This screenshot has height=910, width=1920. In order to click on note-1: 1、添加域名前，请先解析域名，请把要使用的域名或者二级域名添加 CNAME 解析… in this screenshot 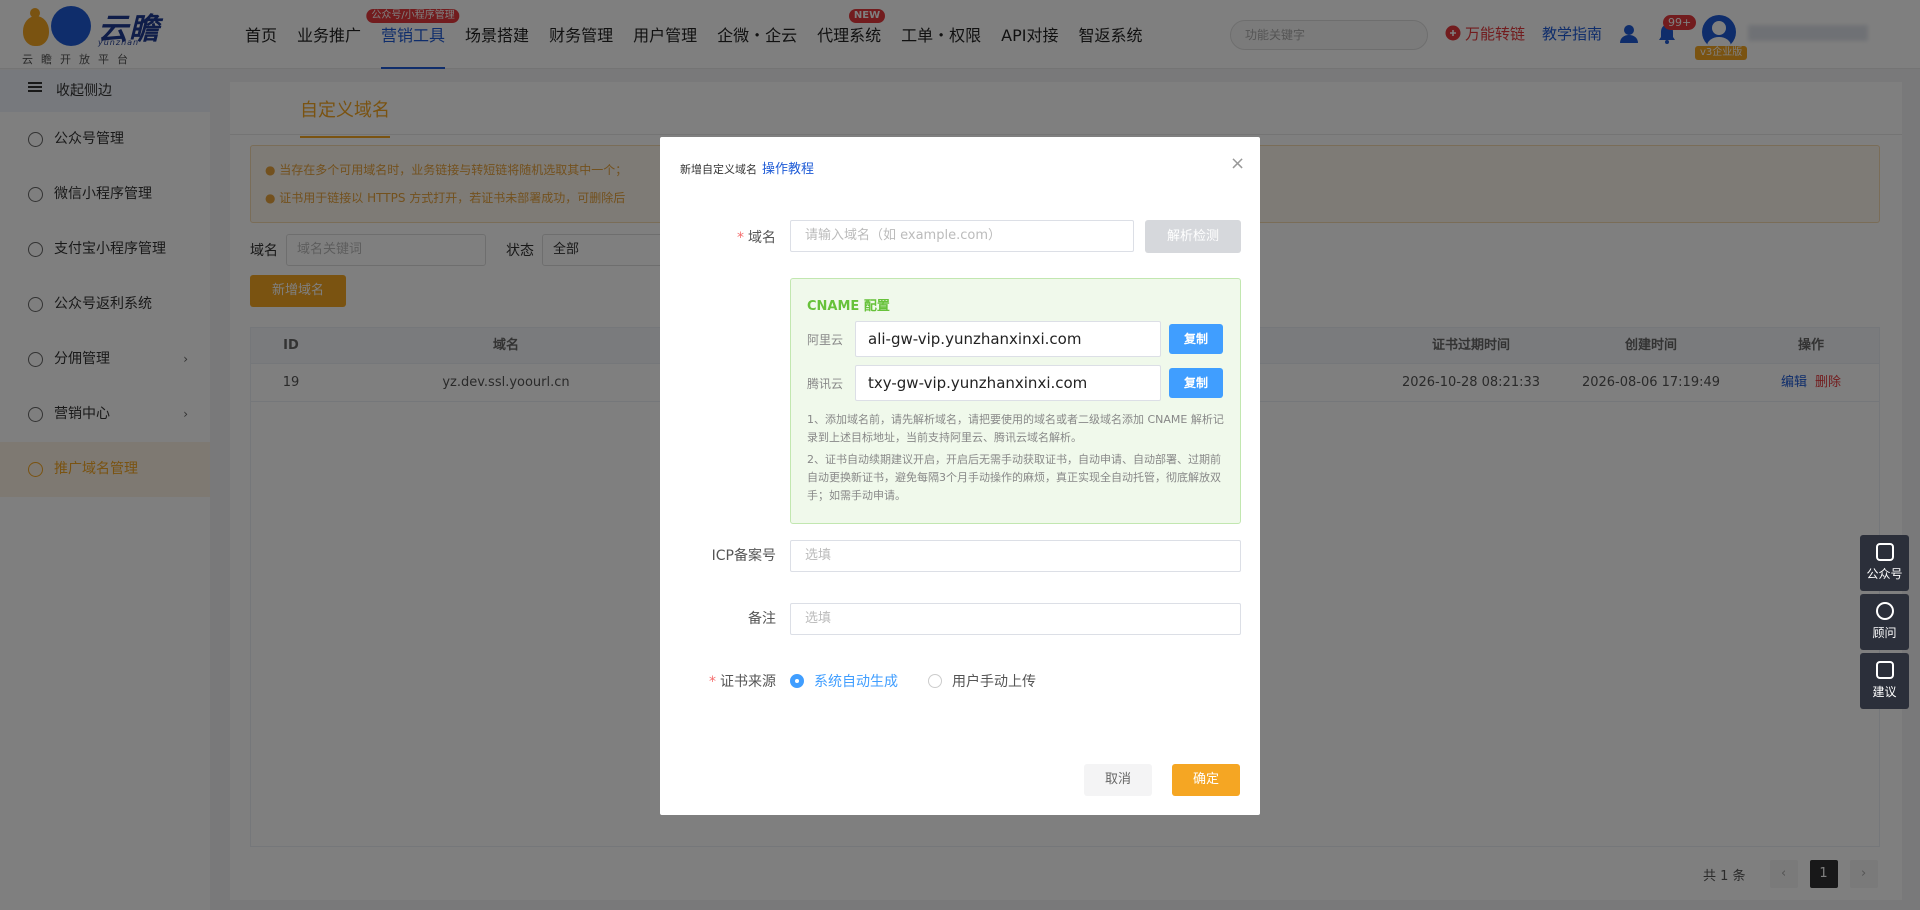, I will do `click(1015, 428)`.